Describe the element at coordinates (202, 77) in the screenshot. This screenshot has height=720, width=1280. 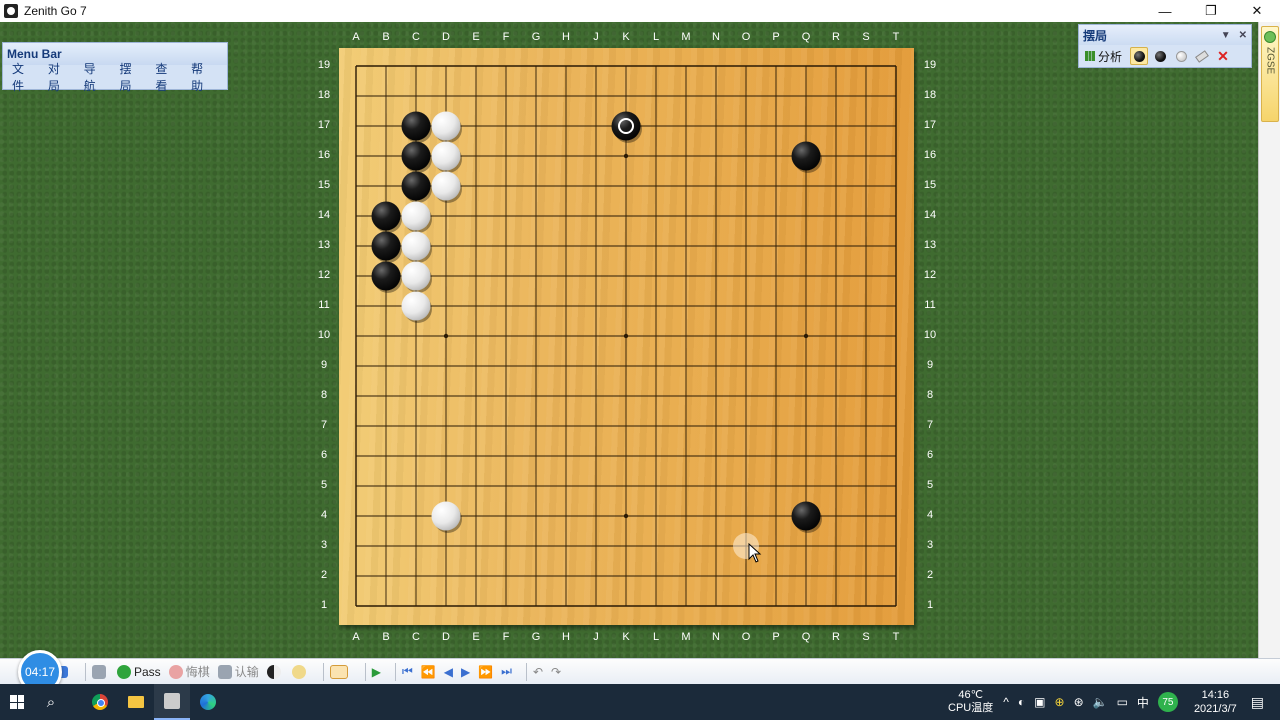
I see `menu-help: 帮助` at that location.